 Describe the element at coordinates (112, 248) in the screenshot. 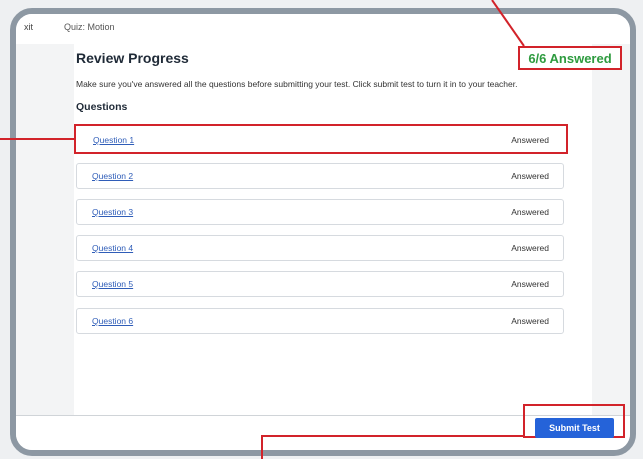

I see `question-link-4: Question 4` at that location.